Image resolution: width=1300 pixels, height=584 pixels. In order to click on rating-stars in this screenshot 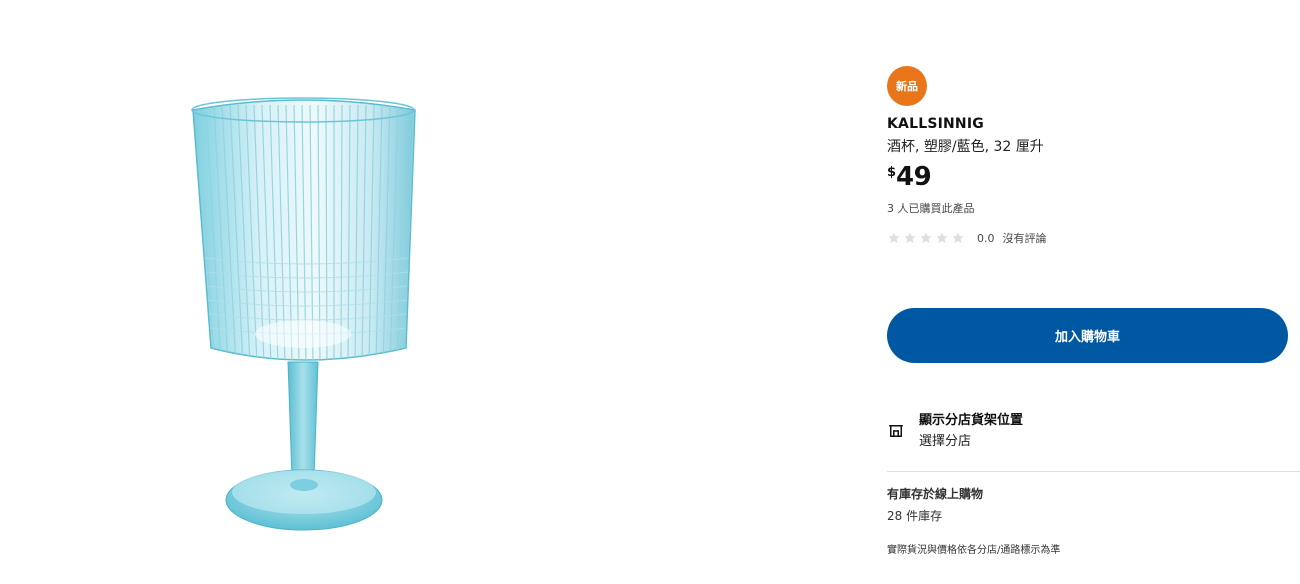, I will do `click(926, 238)`.